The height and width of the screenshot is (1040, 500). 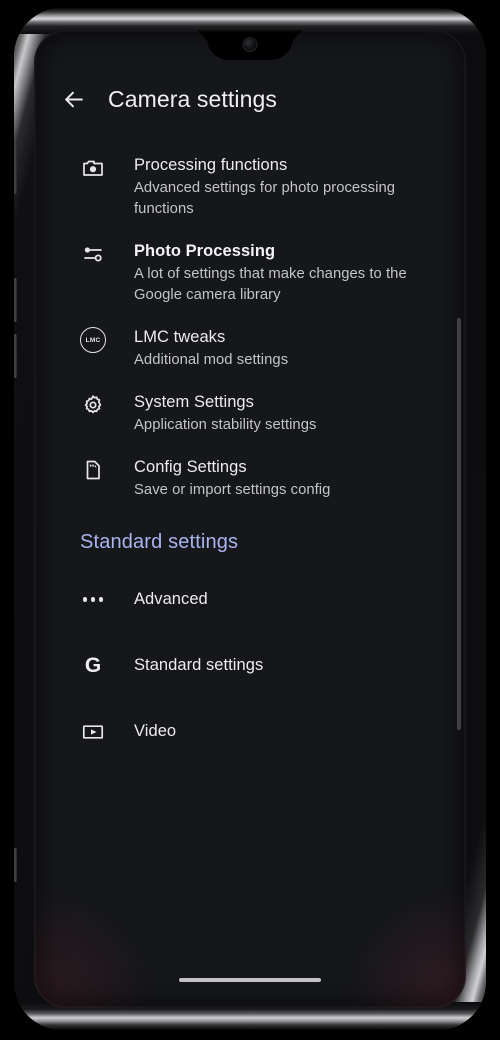 What do you see at coordinates (93, 405) in the screenshot?
I see `gear-icon` at bounding box center [93, 405].